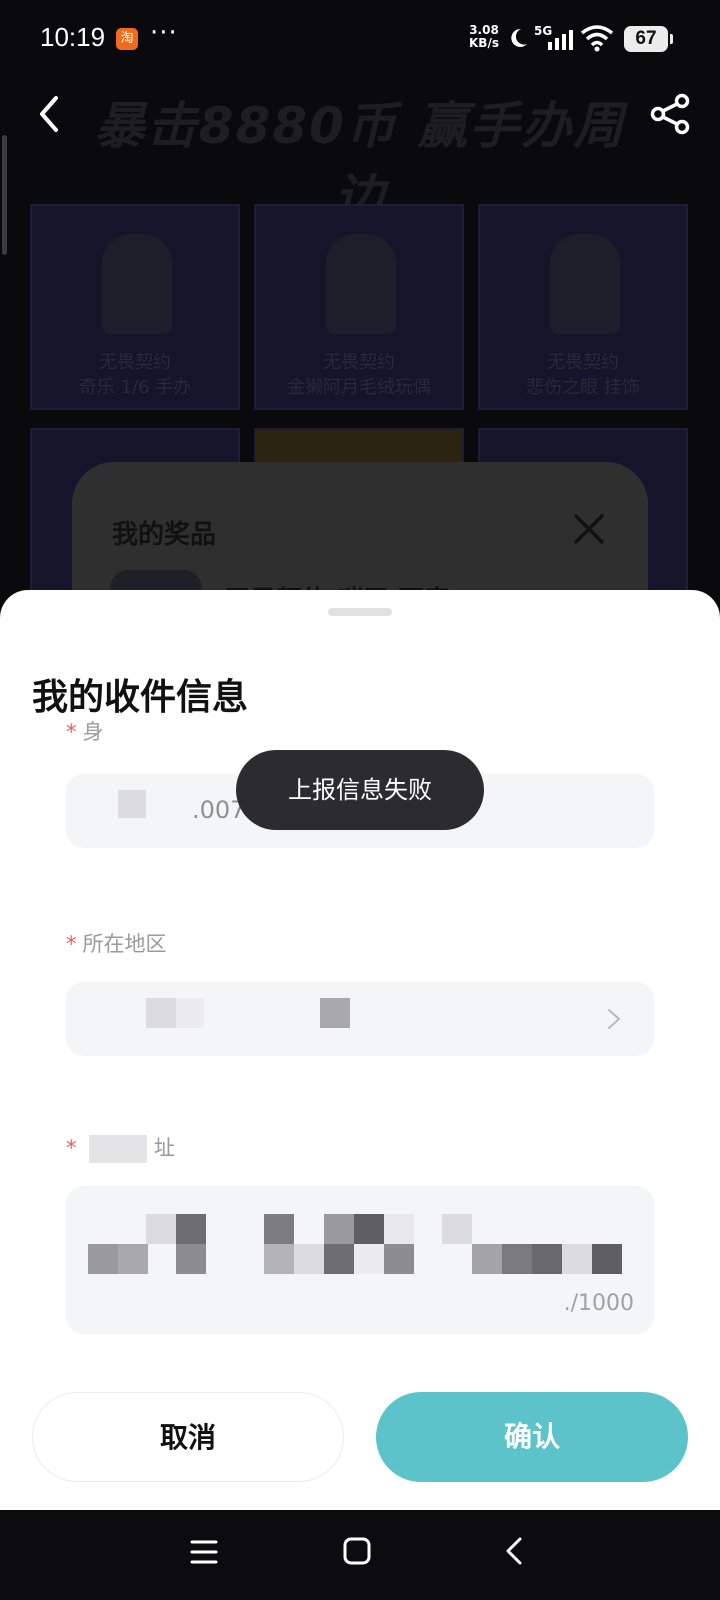  I want to click on region-label-text: 所在地区, so click(124, 944).